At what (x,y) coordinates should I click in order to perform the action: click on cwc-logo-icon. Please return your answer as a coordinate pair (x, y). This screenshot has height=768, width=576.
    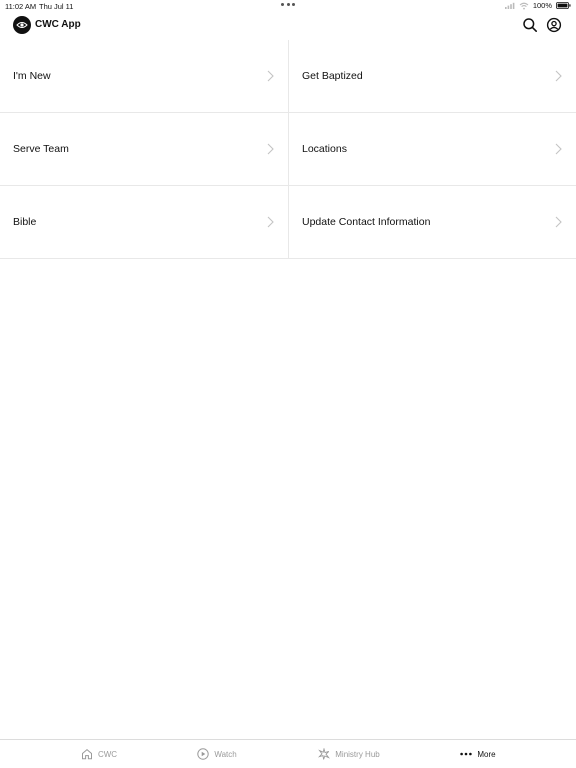
    Looking at the image, I should click on (22, 25).